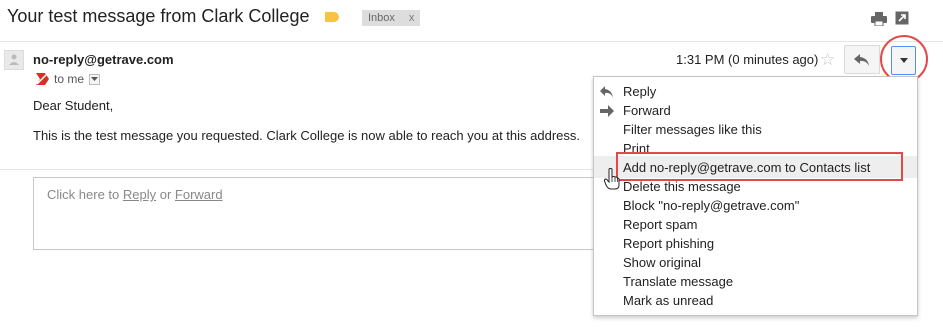 This screenshot has height=327, width=943. Describe the element at coordinates (158, 16) in the screenshot. I see `email-subject: Your test message from Clark College` at that location.